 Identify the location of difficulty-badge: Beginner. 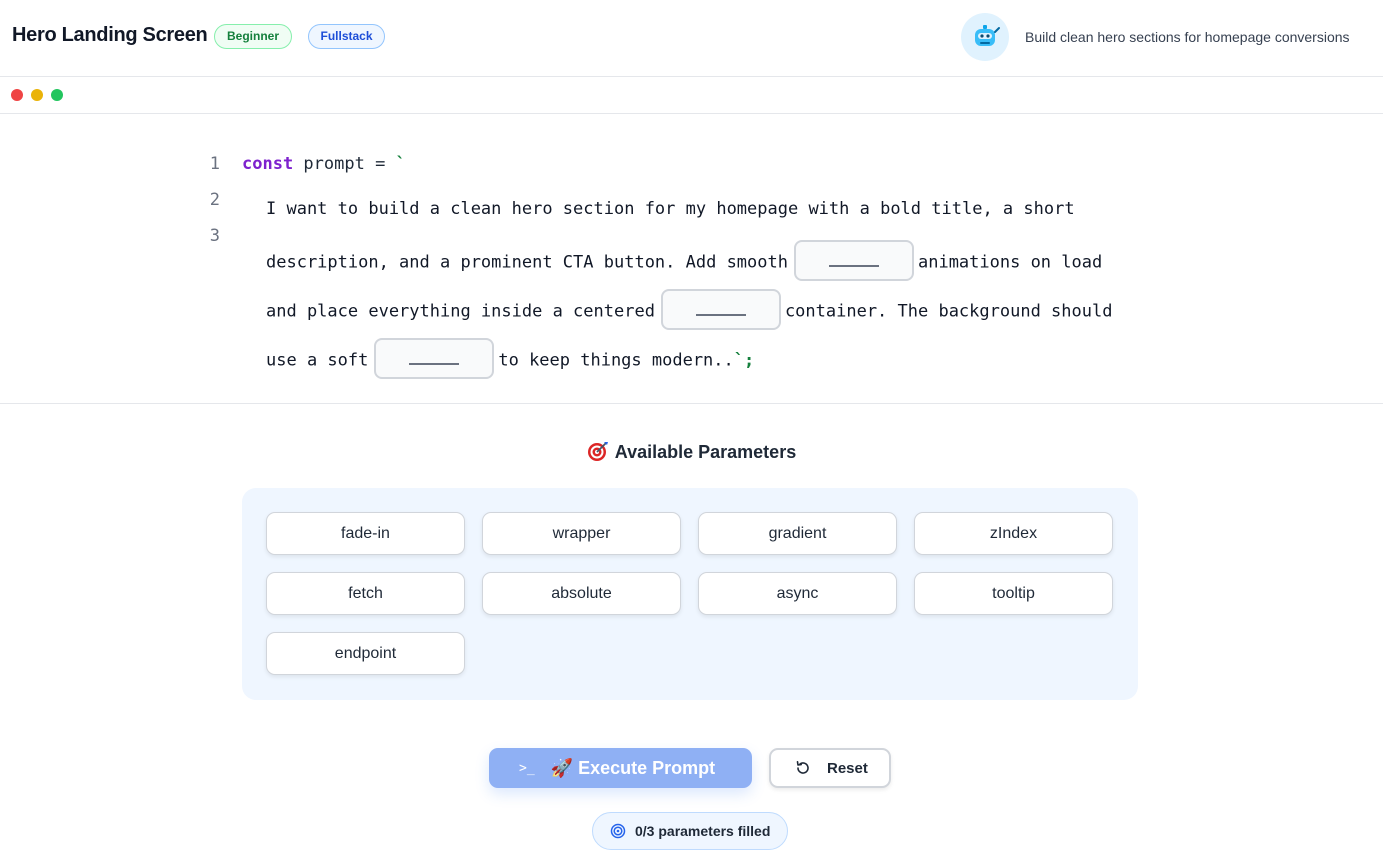
(253, 36).